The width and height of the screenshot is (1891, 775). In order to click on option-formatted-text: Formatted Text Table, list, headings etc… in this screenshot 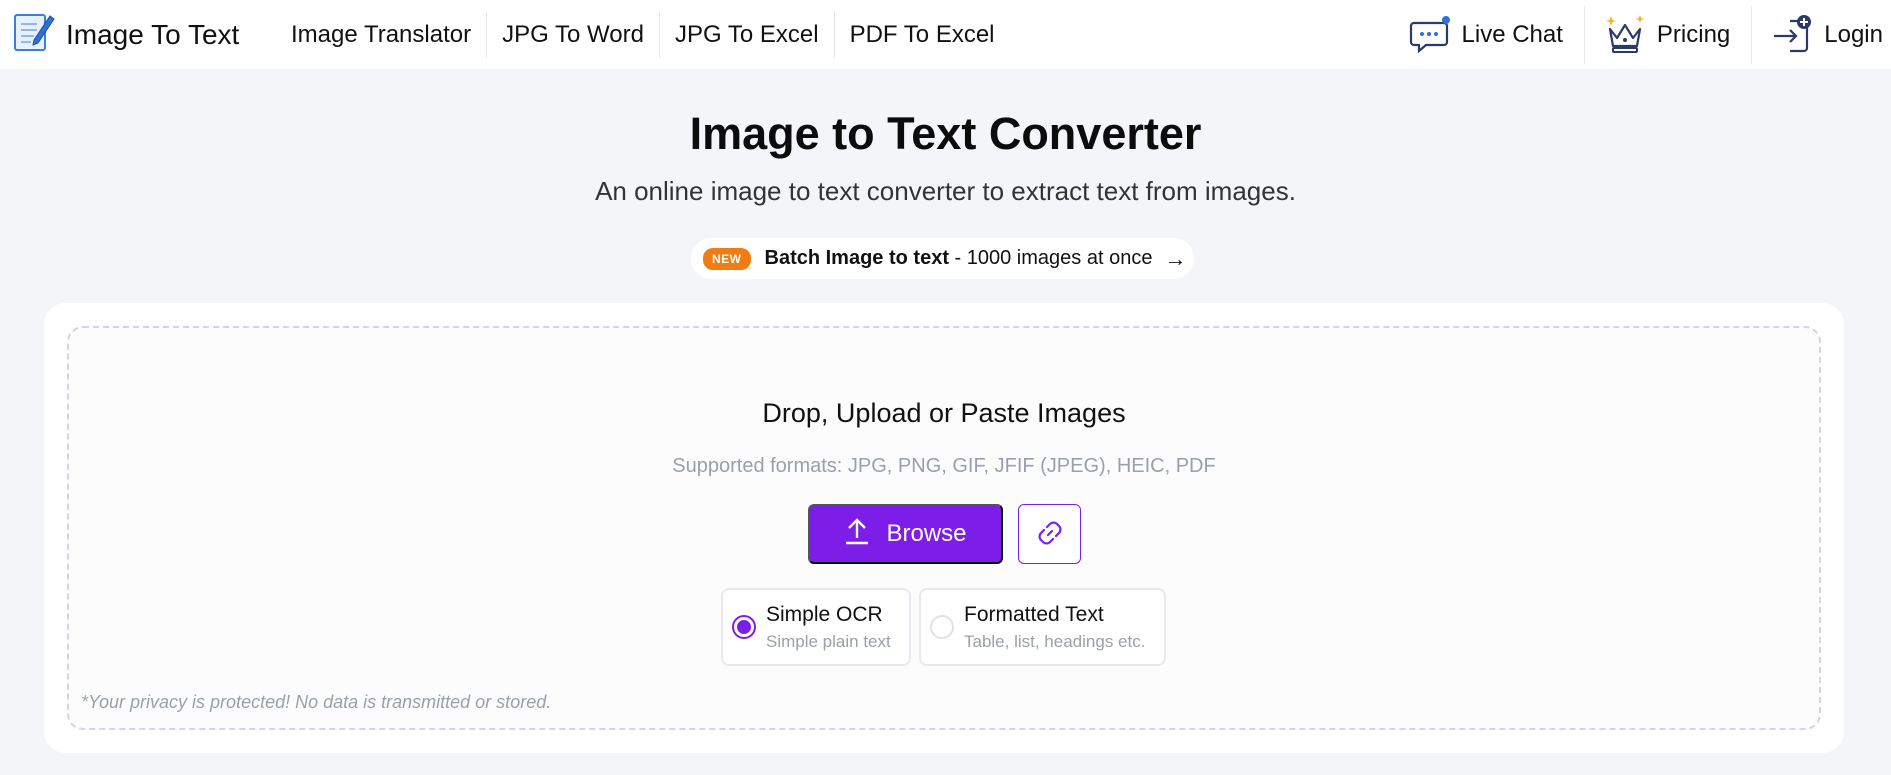, I will do `click(1042, 627)`.